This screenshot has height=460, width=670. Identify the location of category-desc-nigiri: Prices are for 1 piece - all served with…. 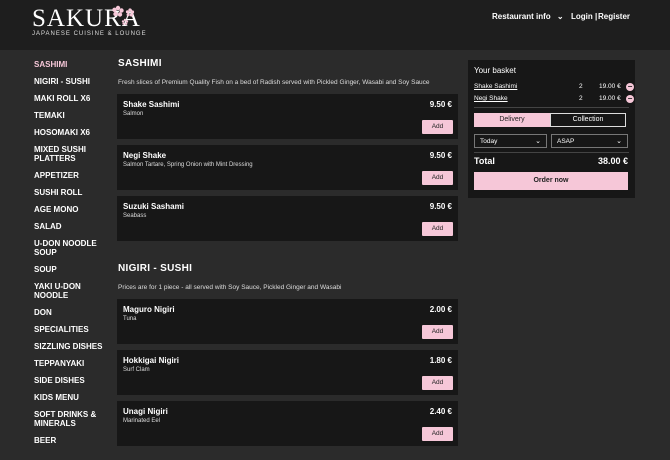
(230, 287).